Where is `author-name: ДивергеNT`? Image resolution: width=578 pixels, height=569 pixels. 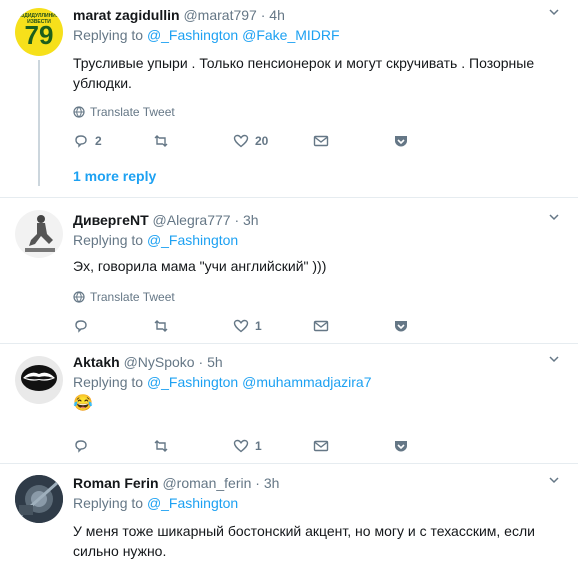
author-name: ДивергеNT is located at coordinates (111, 220).